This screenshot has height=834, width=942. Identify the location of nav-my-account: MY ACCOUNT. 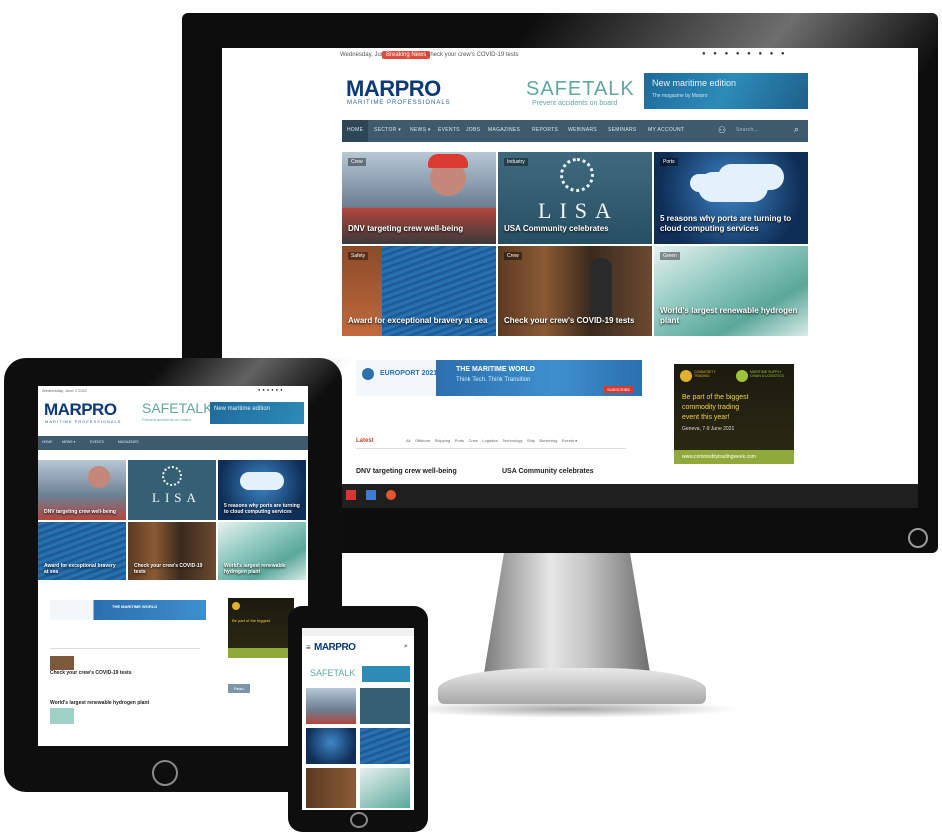
(666, 130).